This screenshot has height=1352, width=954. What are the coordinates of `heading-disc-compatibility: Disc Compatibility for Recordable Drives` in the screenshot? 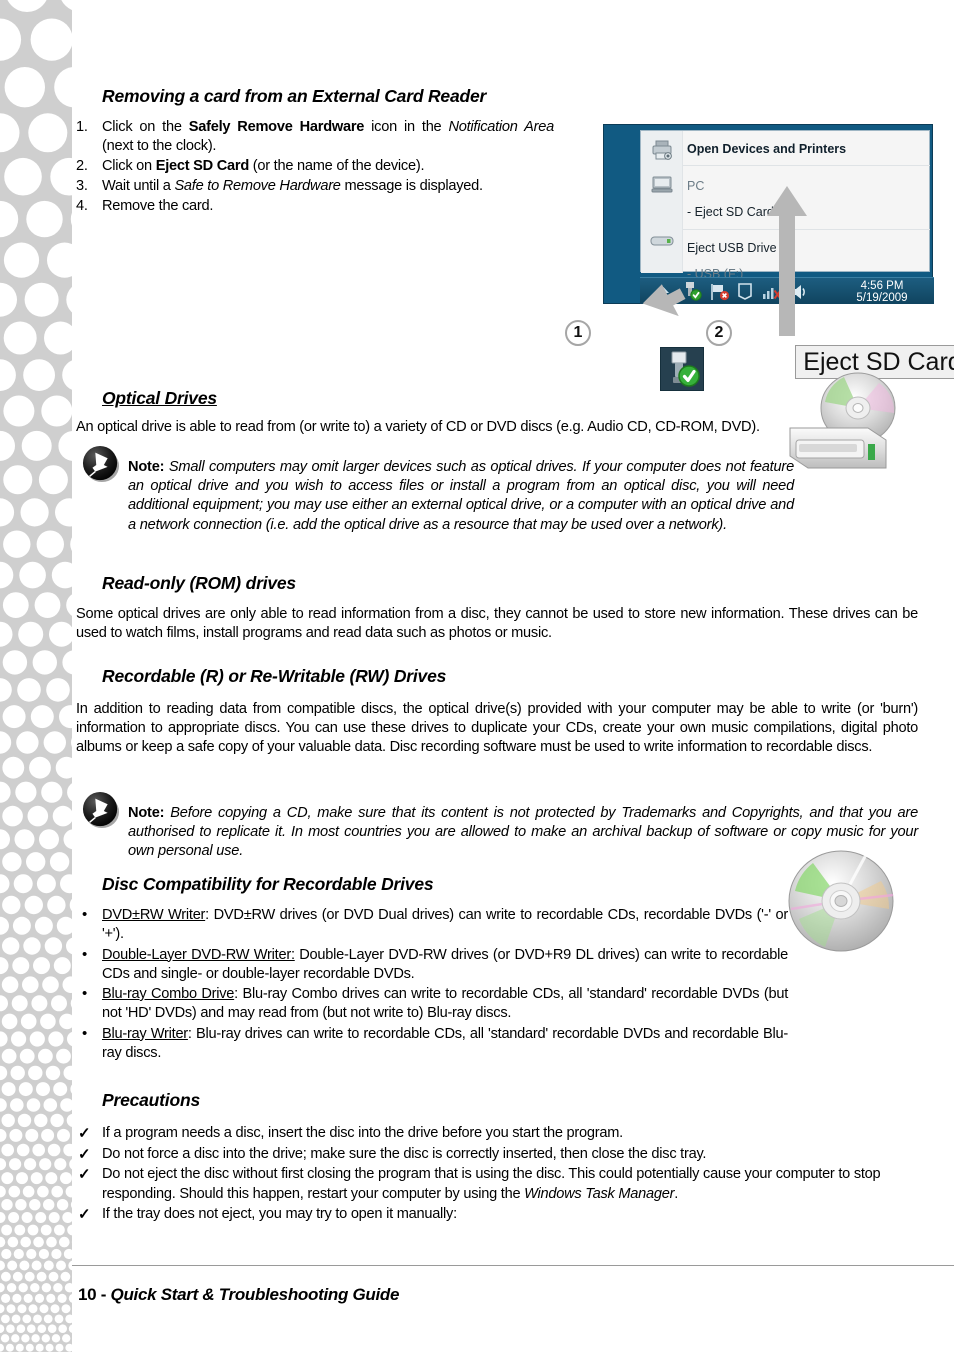 It's located at (268, 884).